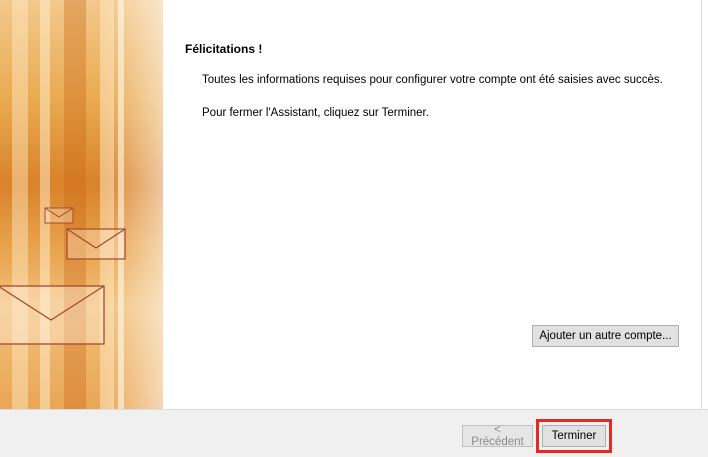 The width and height of the screenshot is (708, 457). I want to click on window-edge, so click(704, 204).